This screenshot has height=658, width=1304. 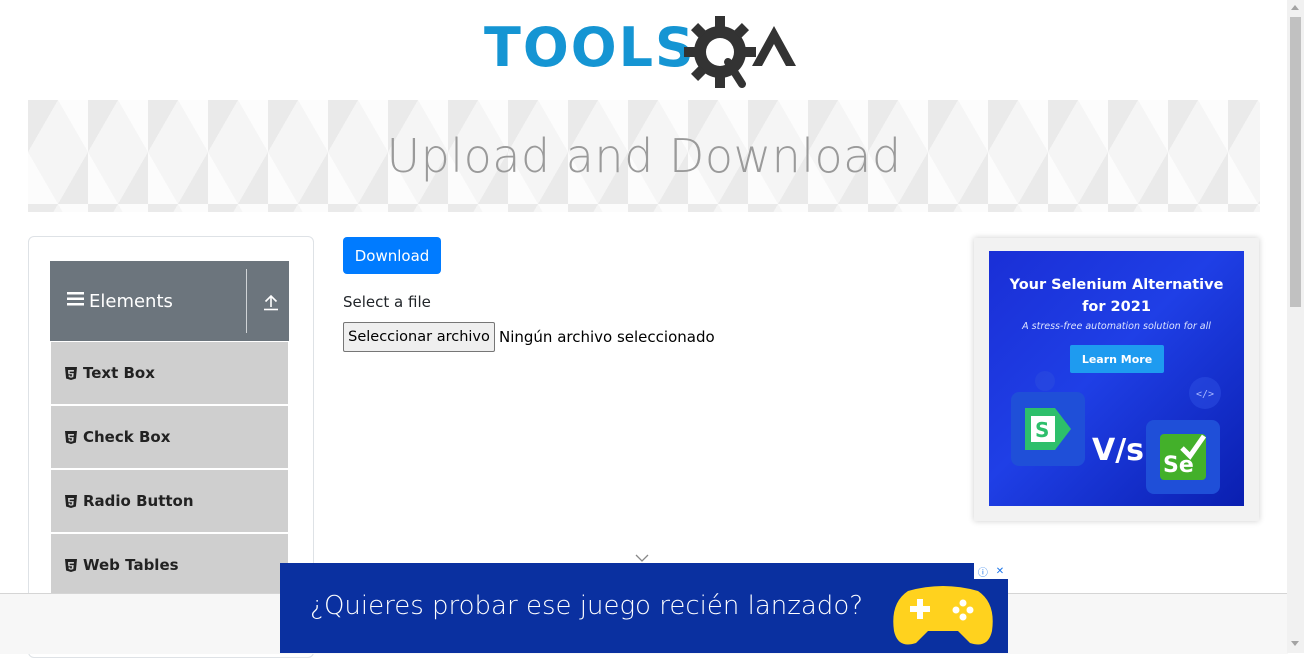 I want to click on upload-file-label: Select a file, so click(x=387, y=302).